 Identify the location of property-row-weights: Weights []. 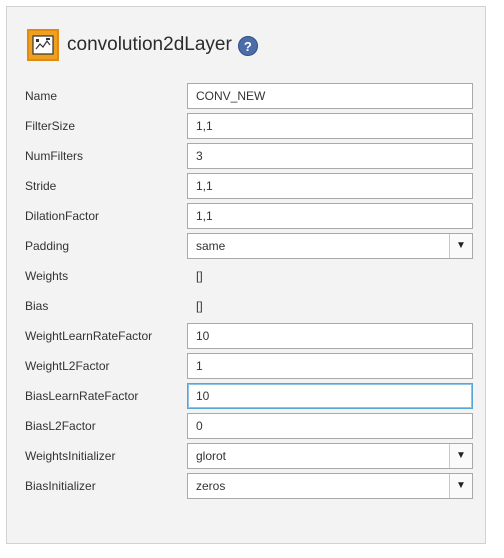
(246, 276).